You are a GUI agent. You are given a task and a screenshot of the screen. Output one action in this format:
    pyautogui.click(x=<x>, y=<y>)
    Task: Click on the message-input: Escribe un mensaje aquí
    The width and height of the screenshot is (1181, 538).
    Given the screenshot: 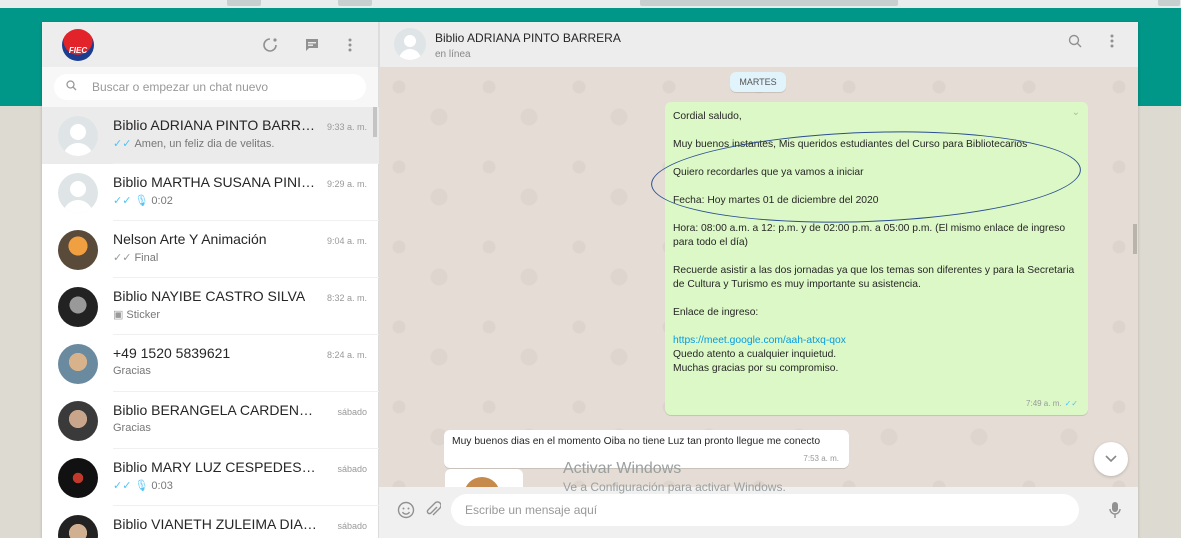 What is the action you would take?
    pyautogui.click(x=765, y=510)
    